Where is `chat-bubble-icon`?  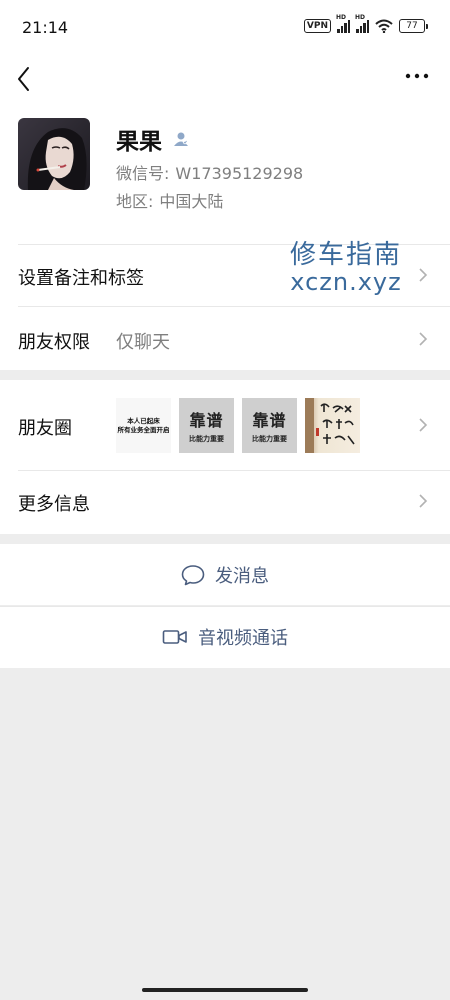
chat-bubble-icon is located at coordinates (193, 574).